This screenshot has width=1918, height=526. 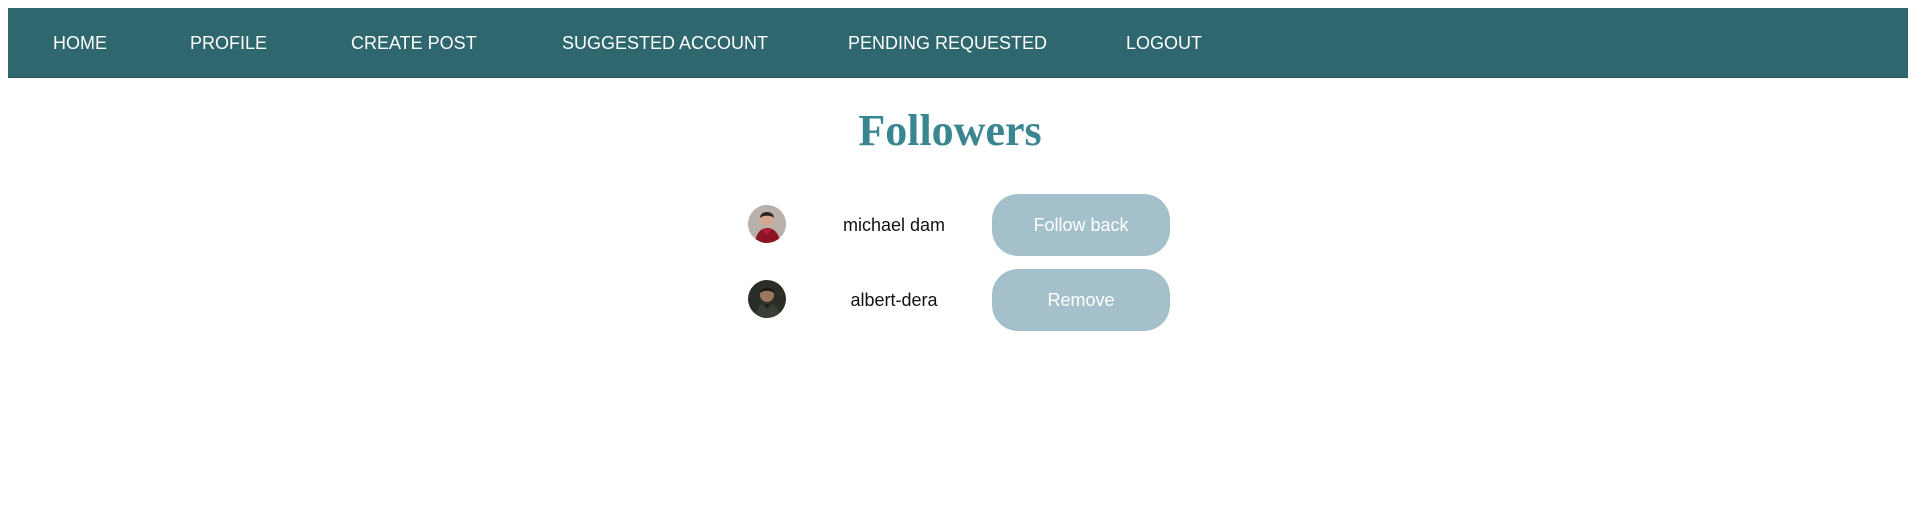 What do you see at coordinates (665, 43) in the screenshot?
I see `nav-suggested-account-link: SUGGESTED ACCOUNT` at bounding box center [665, 43].